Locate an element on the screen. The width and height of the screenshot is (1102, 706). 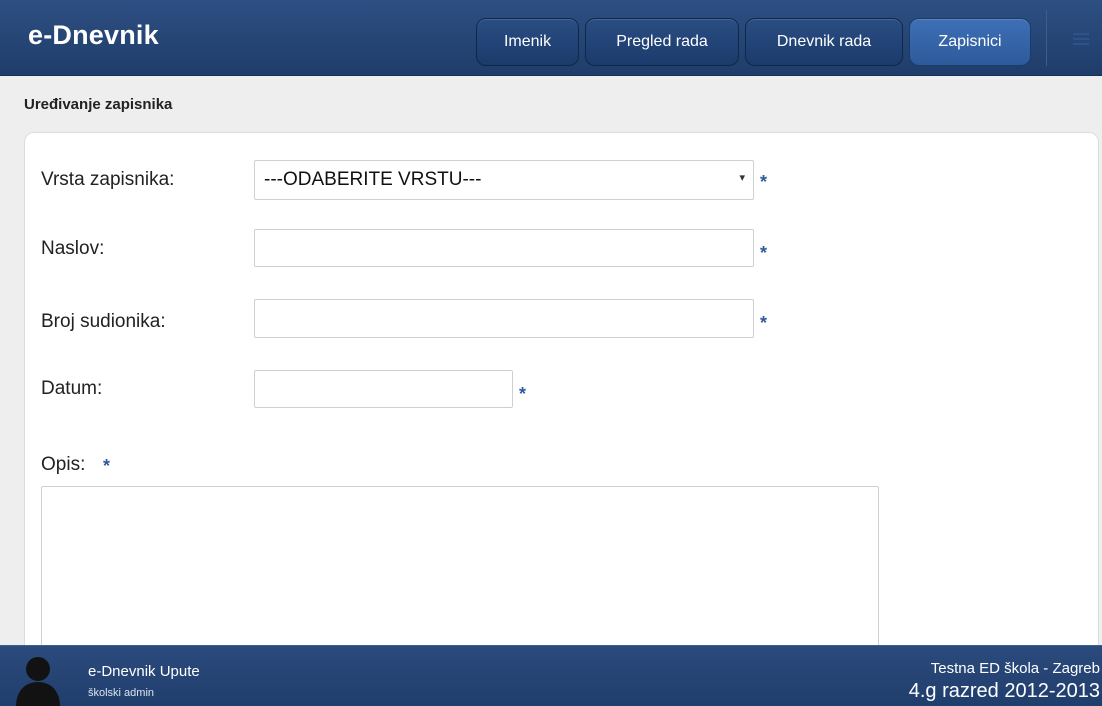
broj-sudionika-label: Broj sudionika: is located at coordinates (103, 321).